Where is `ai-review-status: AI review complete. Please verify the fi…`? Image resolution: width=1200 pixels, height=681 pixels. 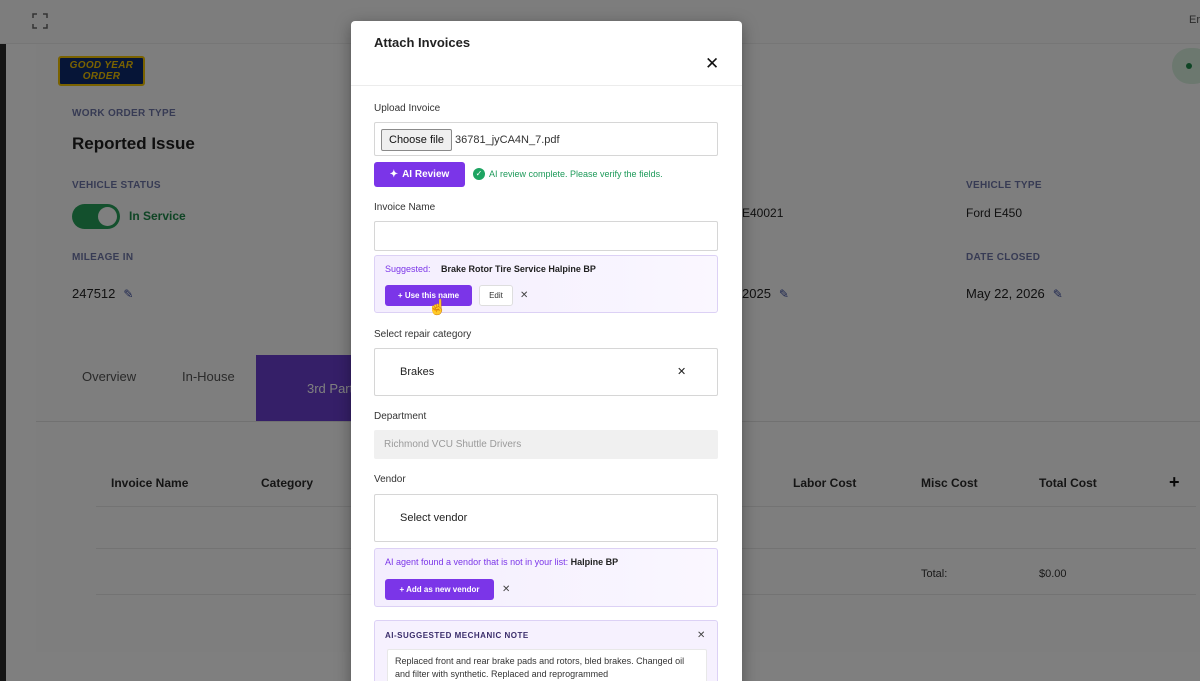 ai-review-status: AI review complete. Please verify the fi… is located at coordinates (576, 174).